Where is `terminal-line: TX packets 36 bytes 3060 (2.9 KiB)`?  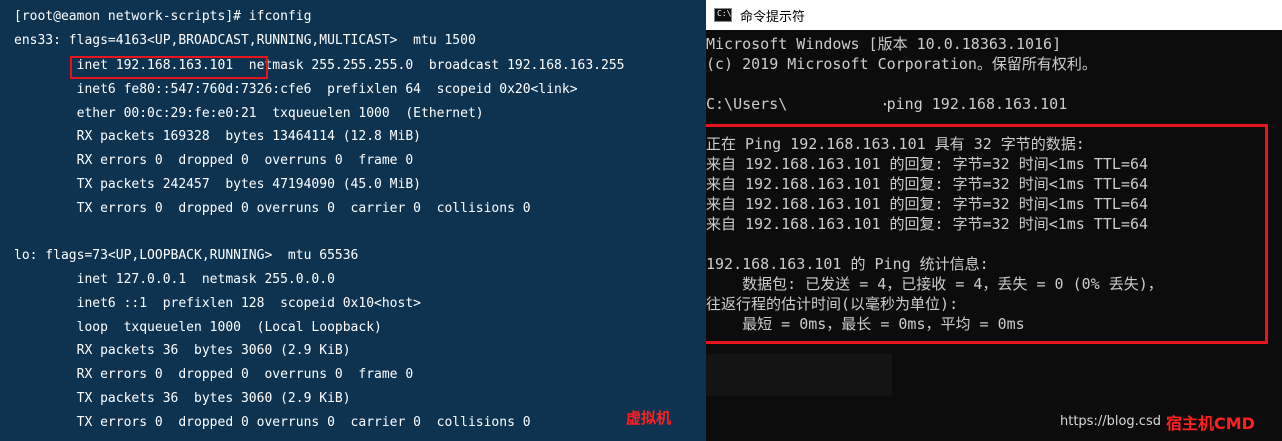
terminal-line: TX packets 36 bytes 3060 (2.9 KiB) is located at coordinates (182, 398).